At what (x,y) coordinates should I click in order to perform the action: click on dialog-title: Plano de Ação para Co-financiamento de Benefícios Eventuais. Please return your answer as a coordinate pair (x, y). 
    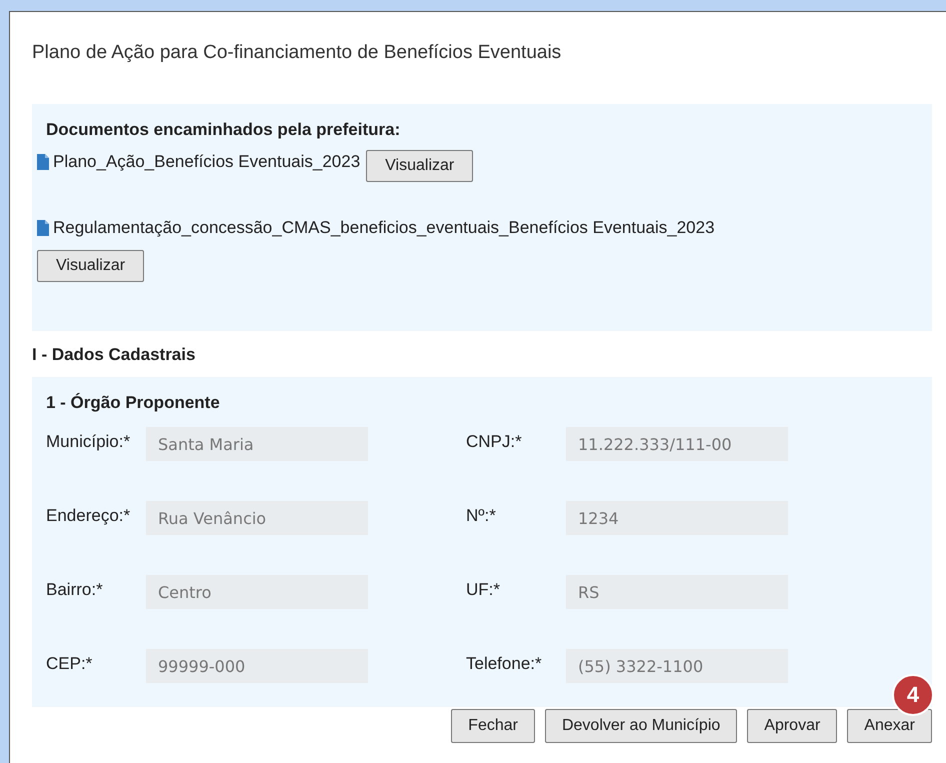
    Looking at the image, I should click on (297, 53).